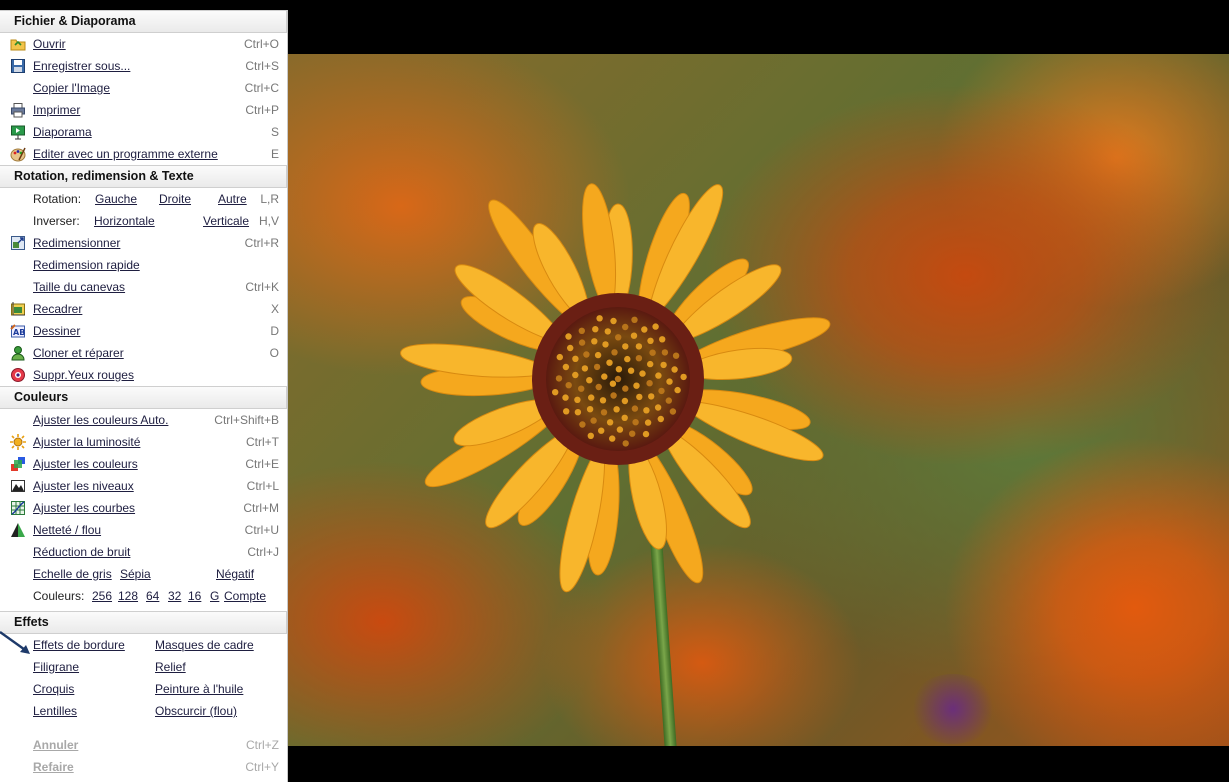 This screenshot has height=782, width=1229. Describe the element at coordinates (174, 596) in the screenshot. I see `colors-32-link: 32` at that location.